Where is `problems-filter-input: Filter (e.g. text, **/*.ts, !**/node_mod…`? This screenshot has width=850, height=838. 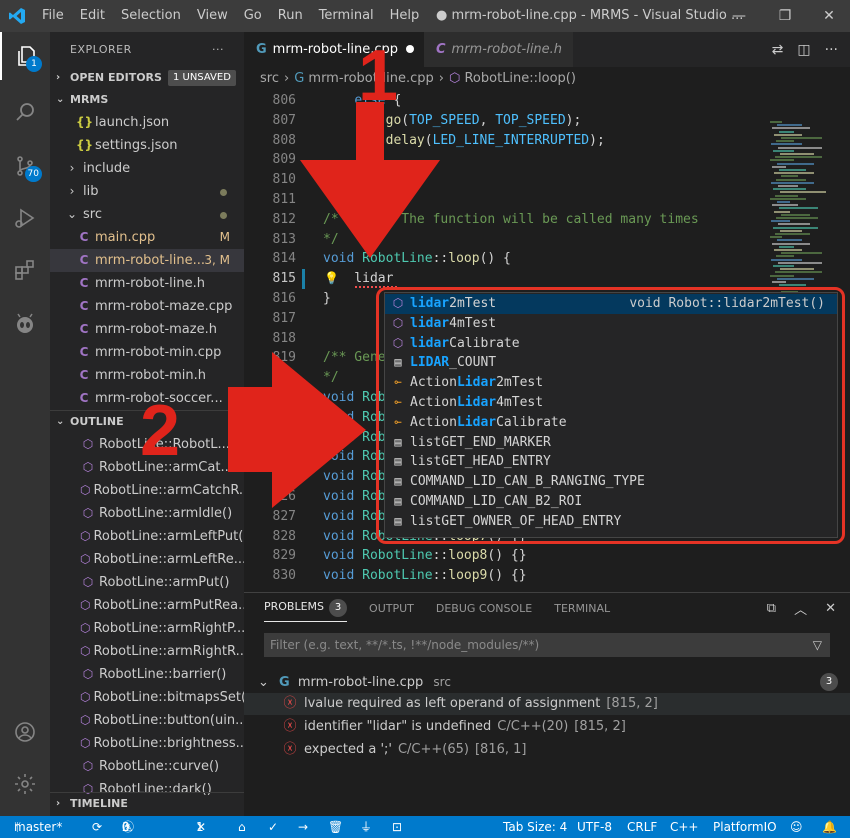
problems-filter-input: Filter (e.g. text, **/*.ts, !**/node_mod… is located at coordinates (547, 645).